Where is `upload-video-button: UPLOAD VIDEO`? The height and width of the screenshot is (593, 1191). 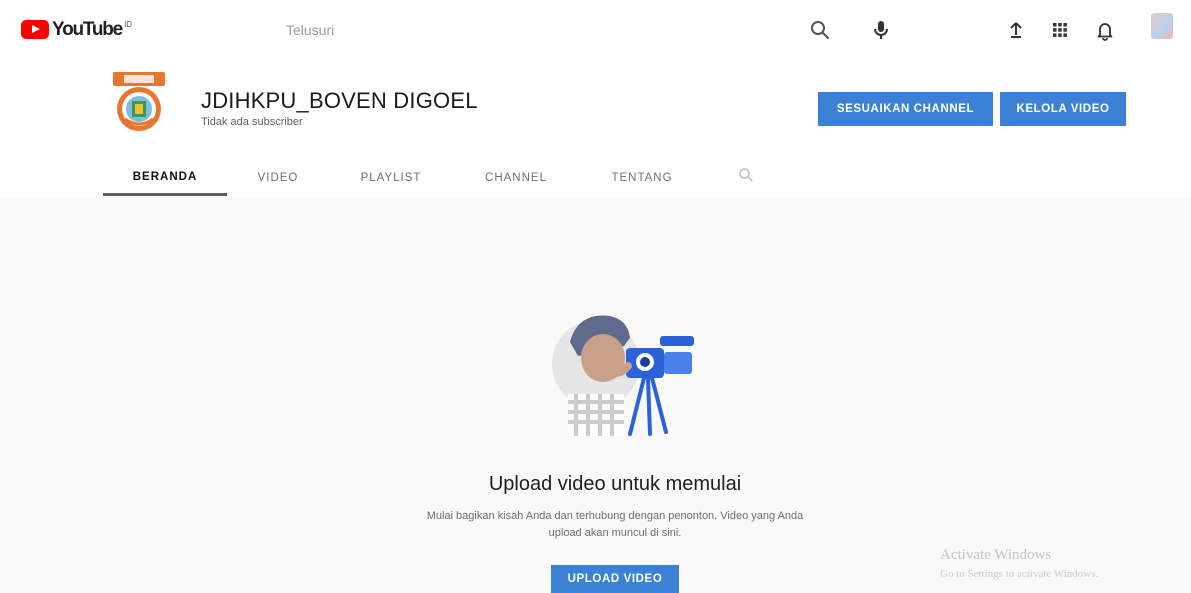
upload-video-button: UPLOAD VIDEO is located at coordinates (615, 579).